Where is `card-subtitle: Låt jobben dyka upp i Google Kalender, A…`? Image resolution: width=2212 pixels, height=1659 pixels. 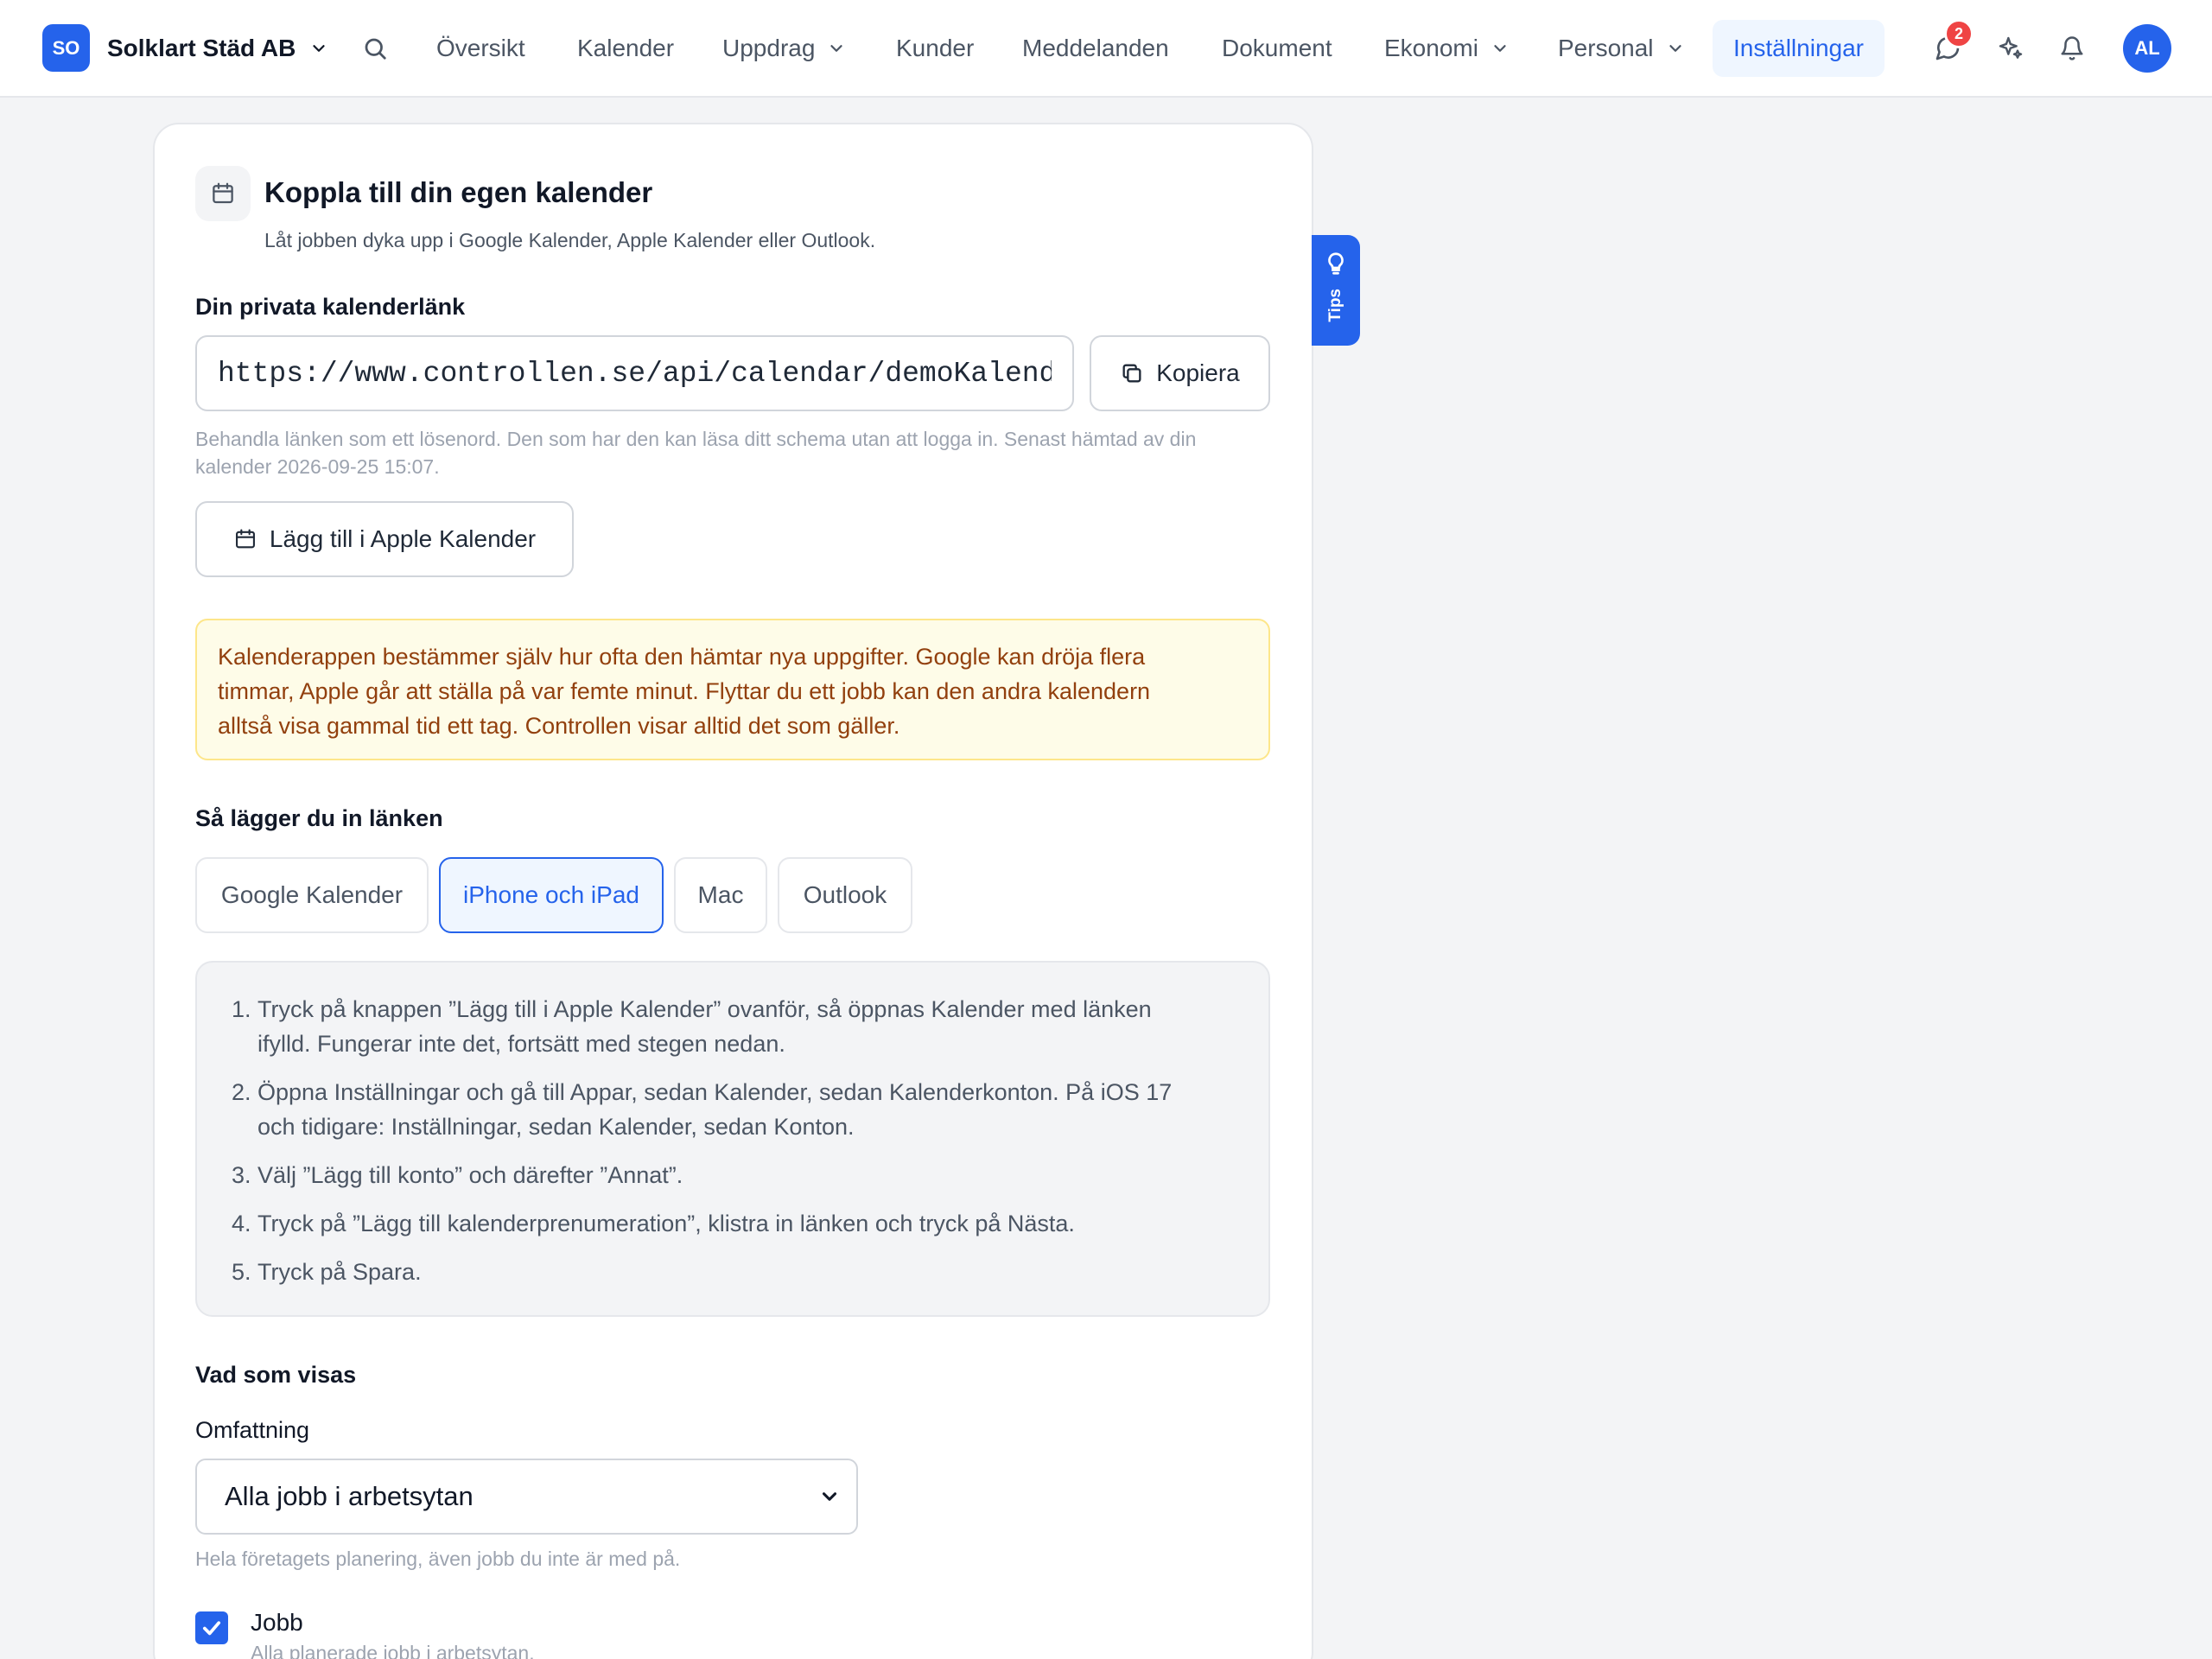
card-subtitle: Låt jobben dyka upp i Google Kalender, A… is located at coordinates (570, 240).